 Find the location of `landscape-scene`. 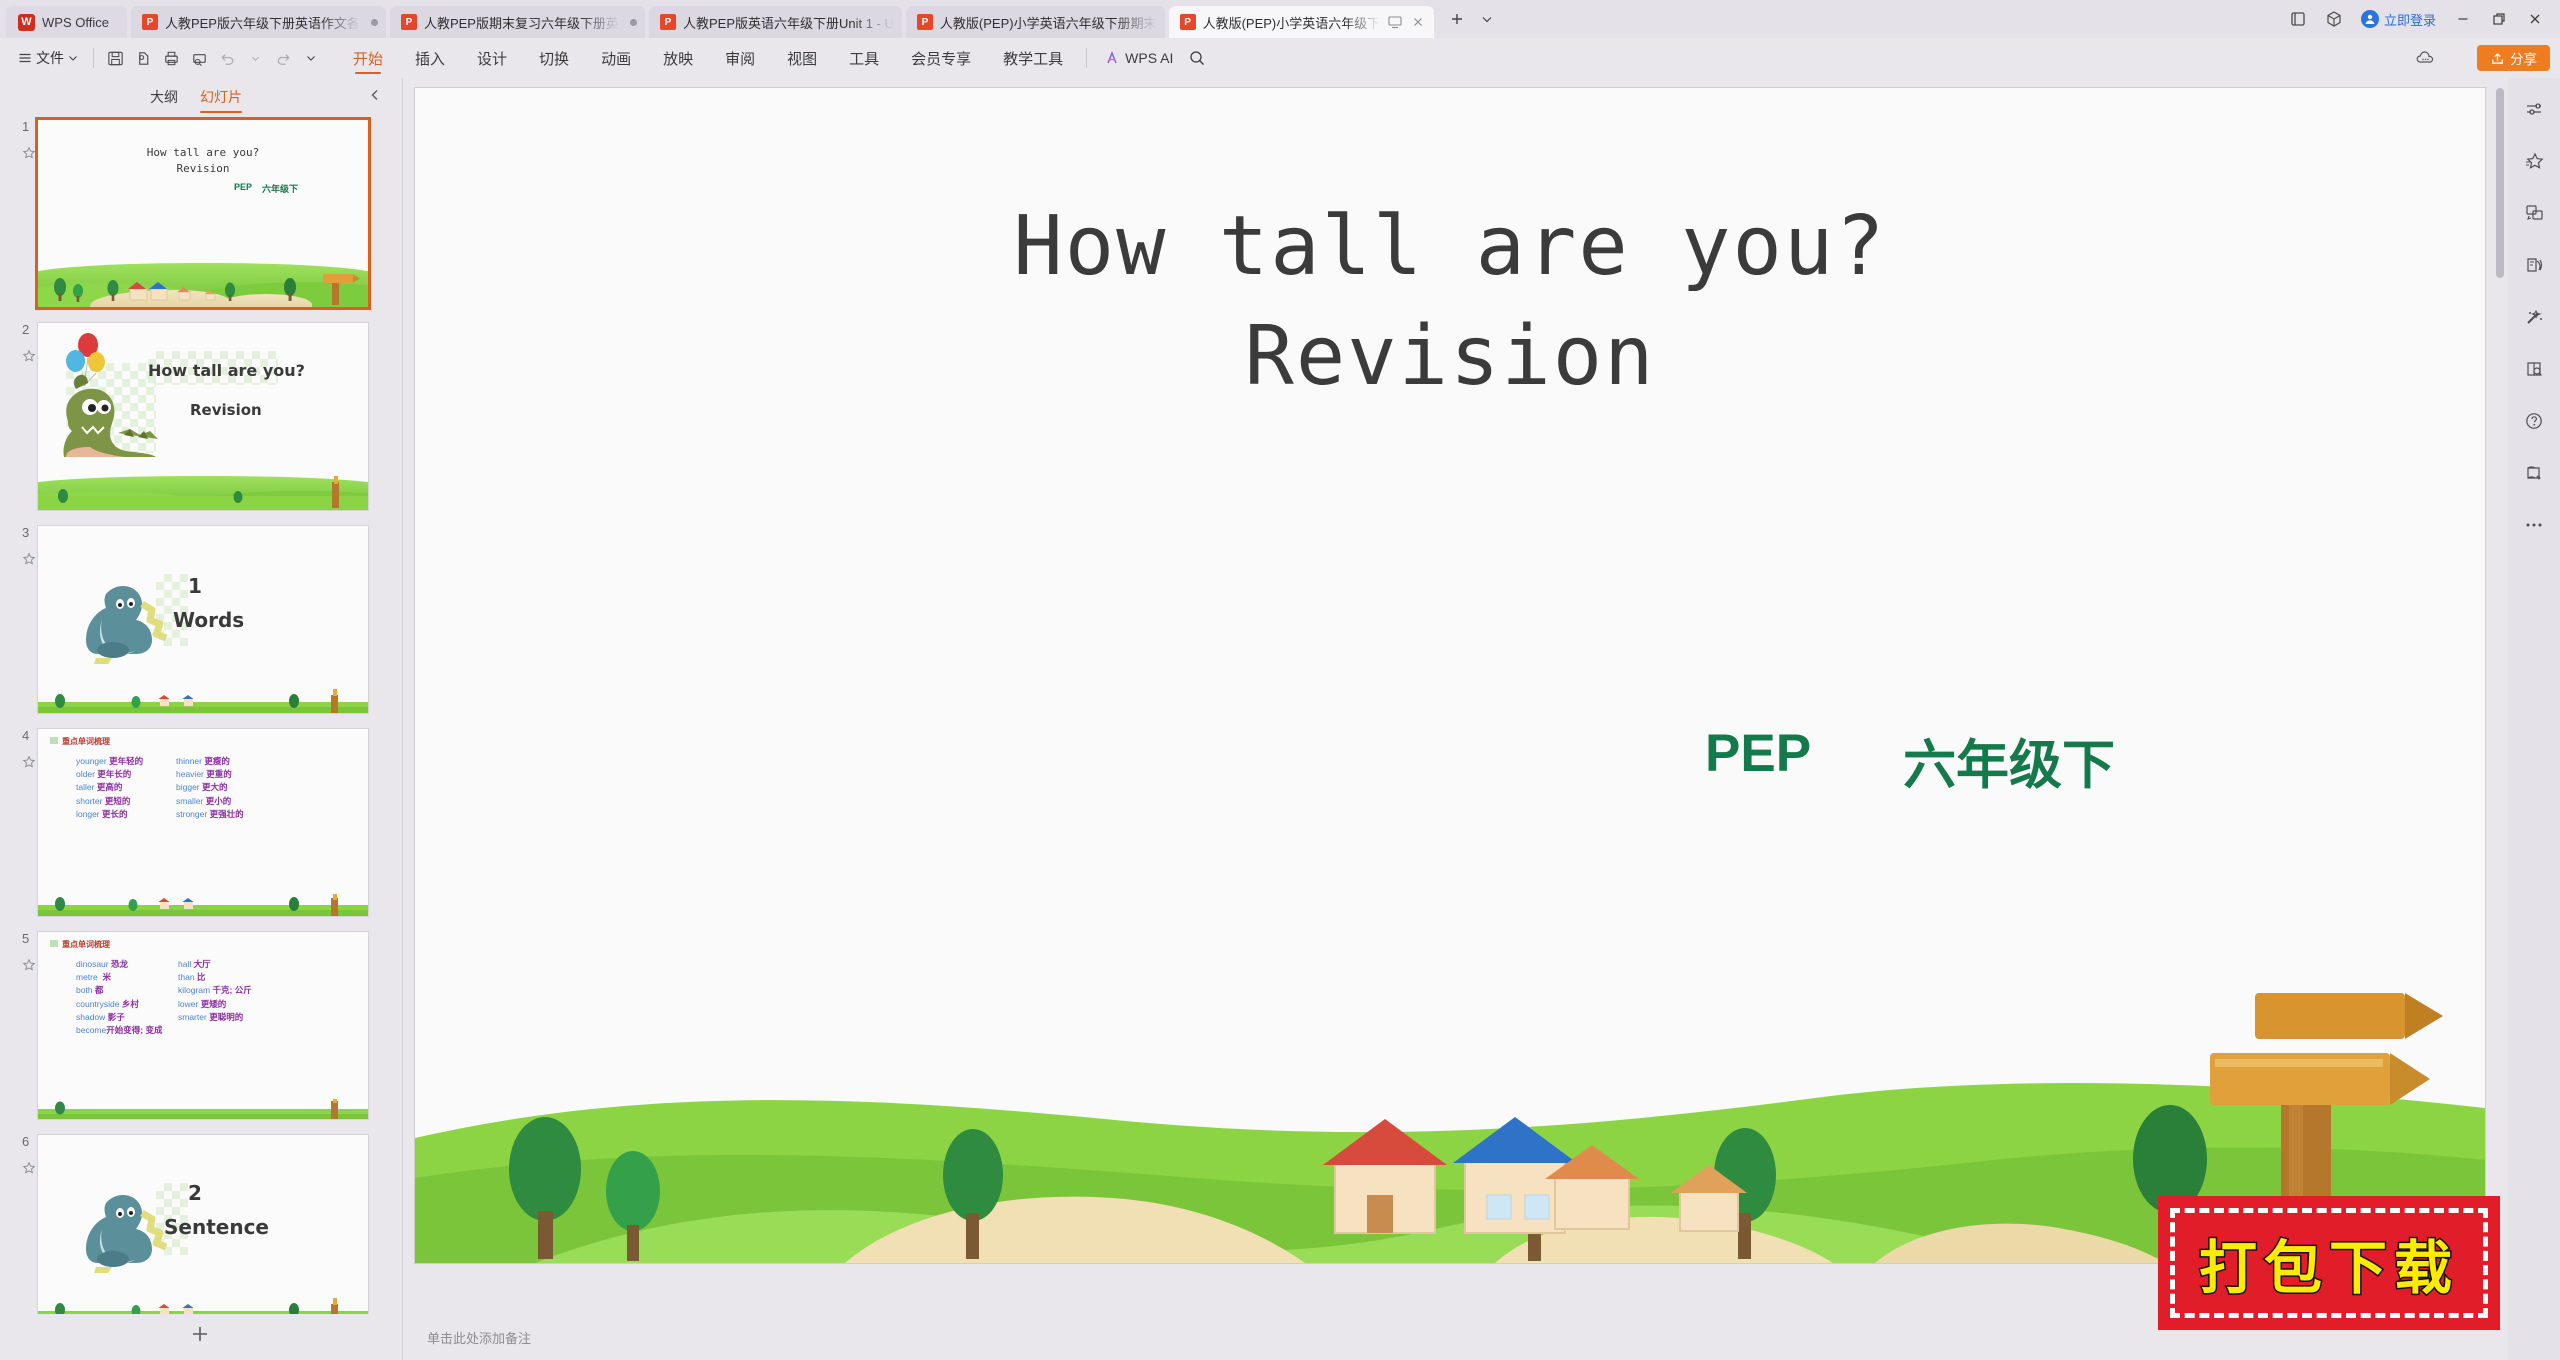

landscape-scene is located at coordinates (203, 701).